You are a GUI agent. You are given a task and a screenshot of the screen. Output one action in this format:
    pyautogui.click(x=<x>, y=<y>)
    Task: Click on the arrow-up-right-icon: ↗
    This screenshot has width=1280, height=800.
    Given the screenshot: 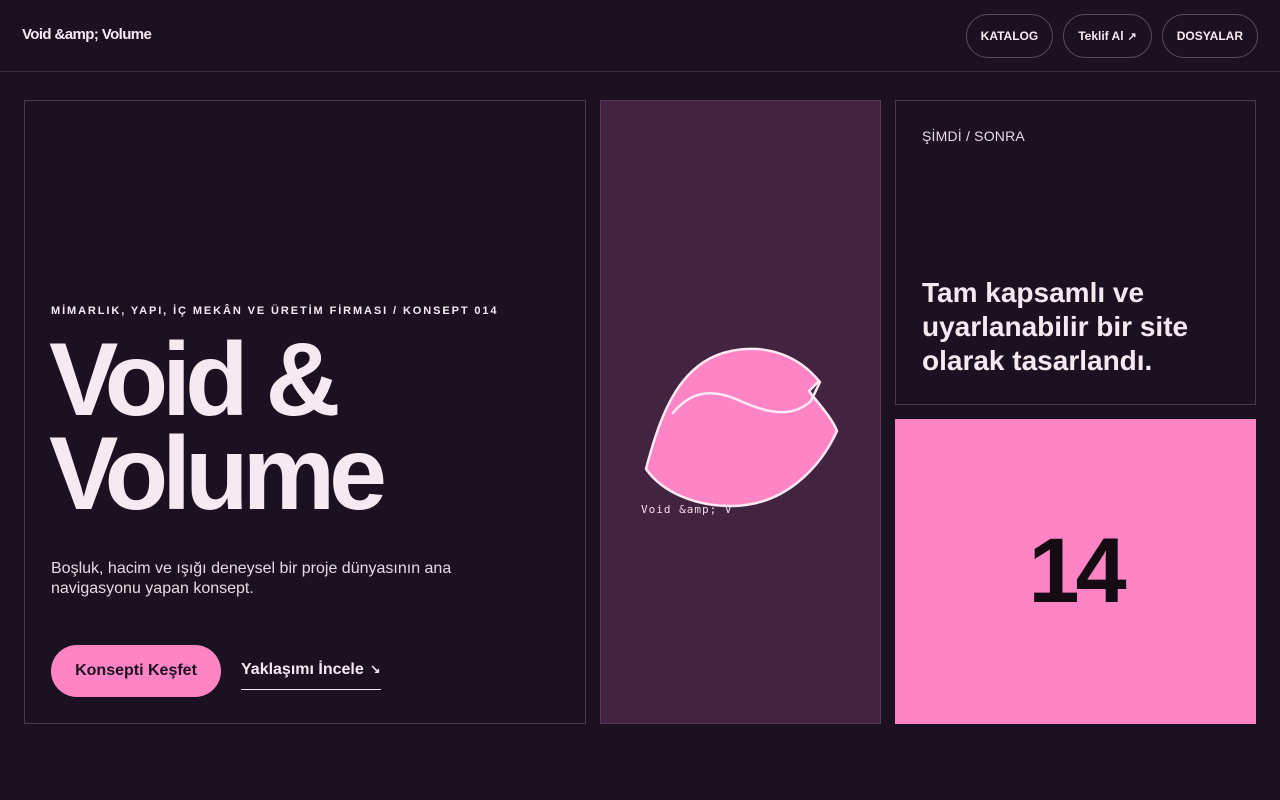 What is the action you would take?
    pyautogui.click(x=1132, y=36)
    